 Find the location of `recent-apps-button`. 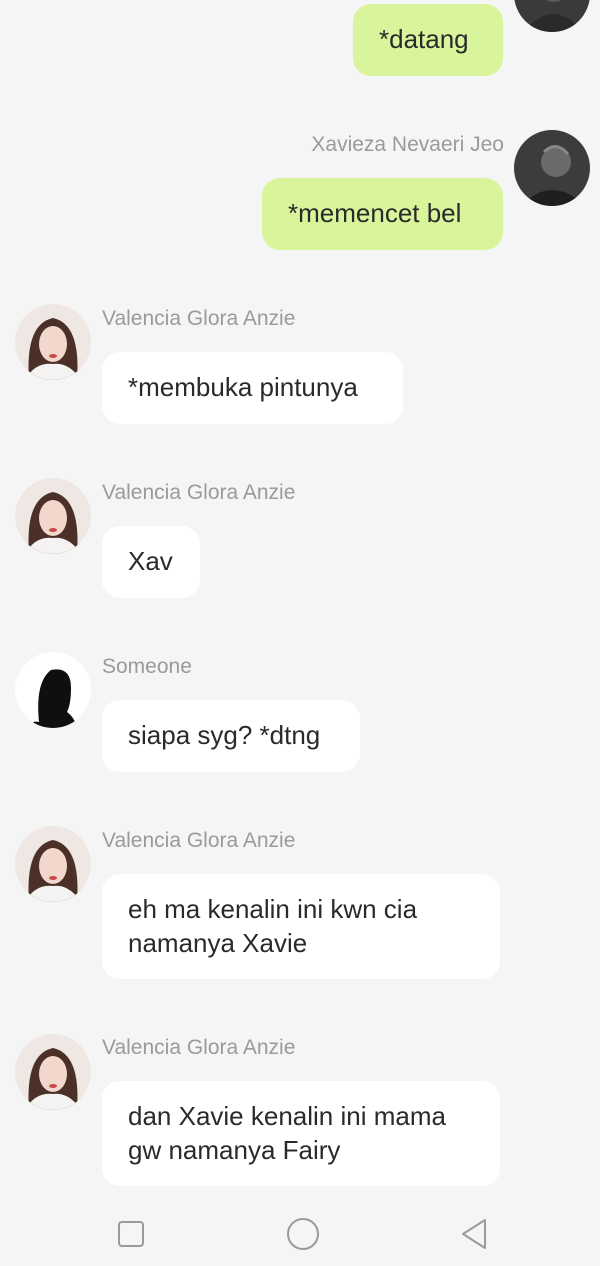

recent-apps-button is located at coordinates (131, 1234).